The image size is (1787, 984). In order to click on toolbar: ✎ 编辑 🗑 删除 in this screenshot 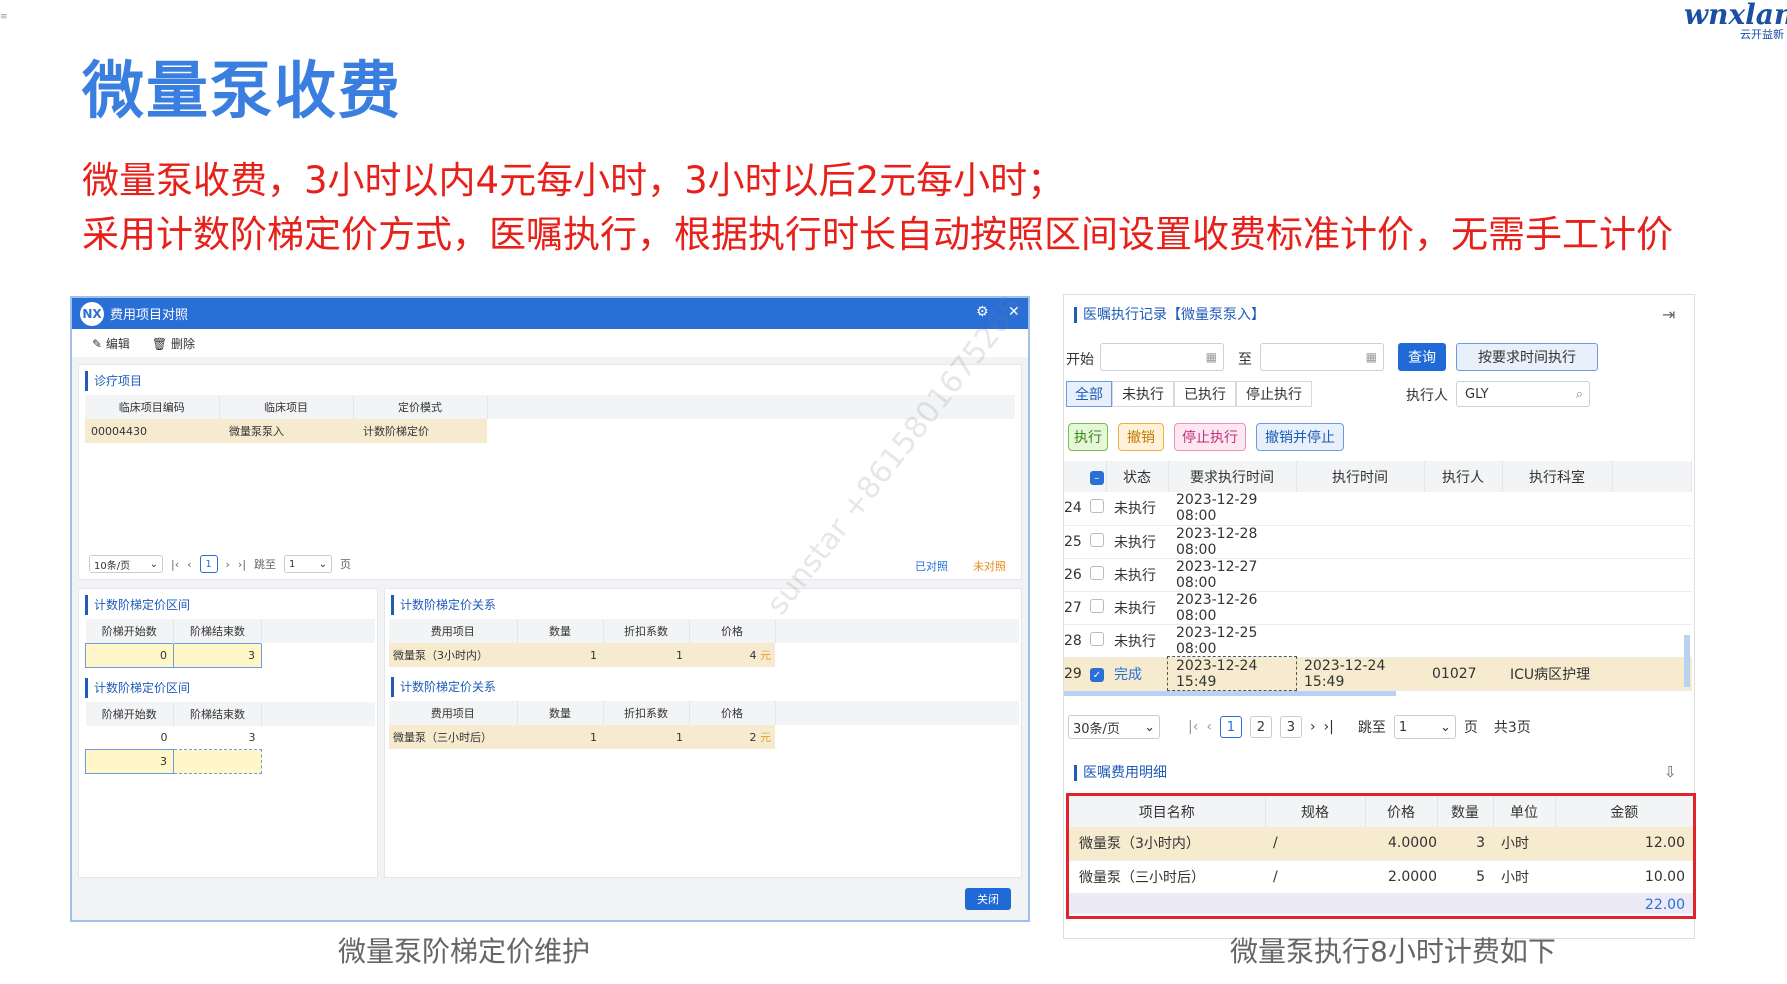, I will do `click(550, 343)`.